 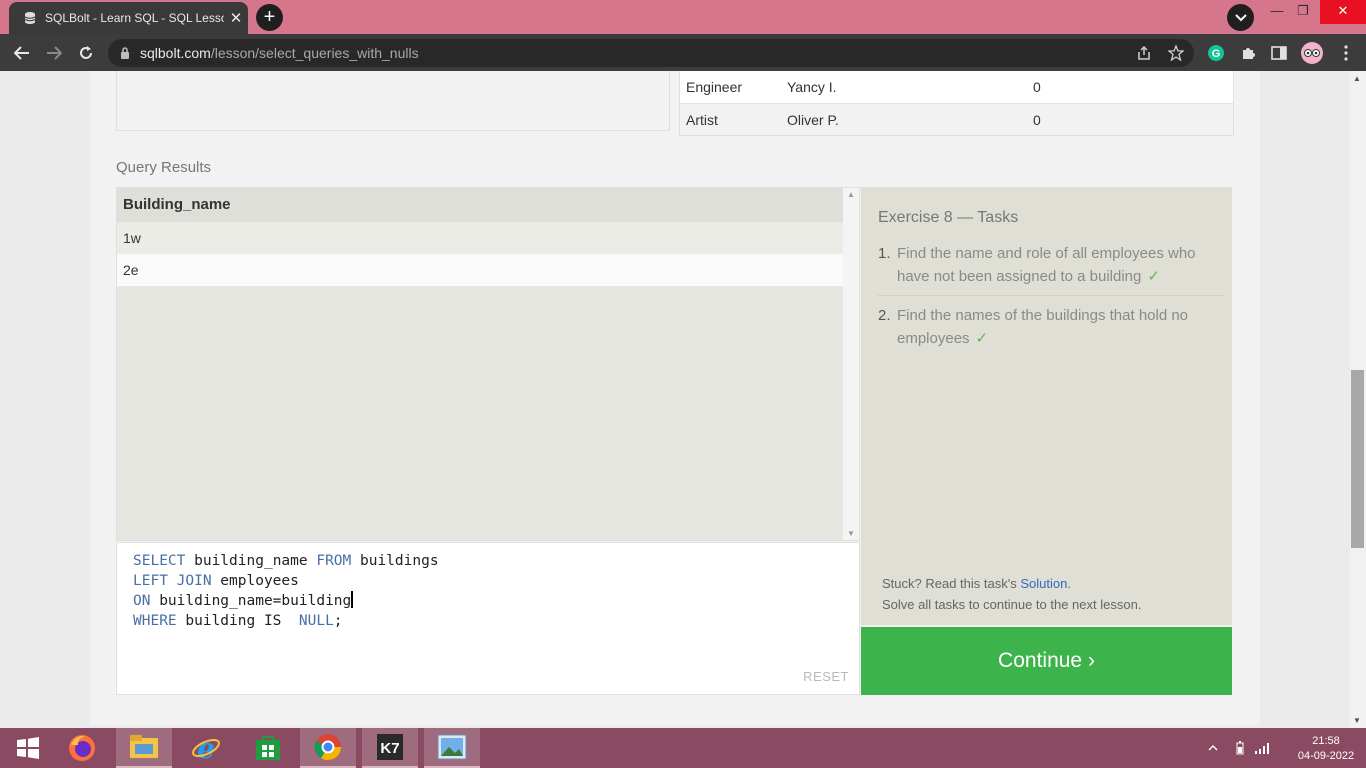 I want to click on internet-explorer-icon: e, so click(x=206, y=748).